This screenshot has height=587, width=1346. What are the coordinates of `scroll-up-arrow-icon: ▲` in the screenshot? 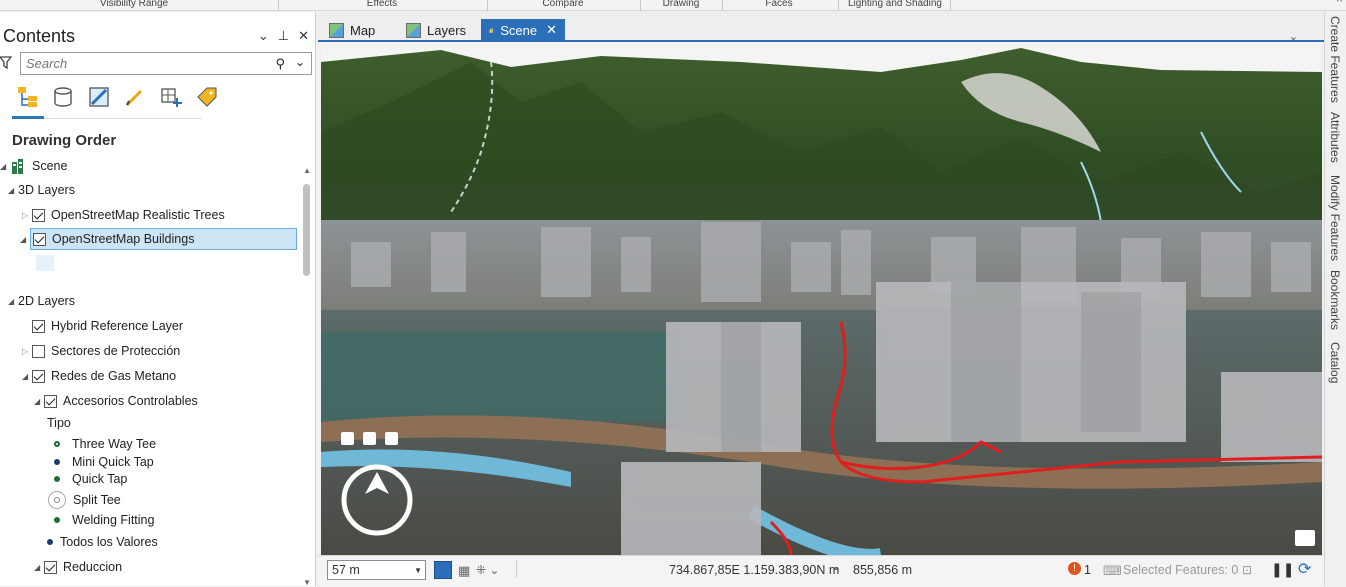 It's located at (307, 170).